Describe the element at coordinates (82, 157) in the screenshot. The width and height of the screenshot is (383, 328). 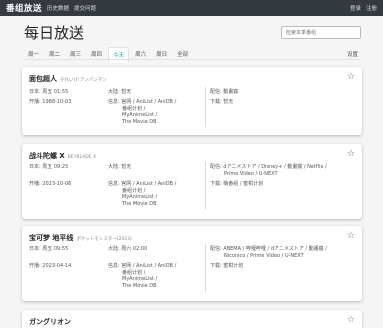
I see `anime-original-title: BEYBLADE X` at that location.